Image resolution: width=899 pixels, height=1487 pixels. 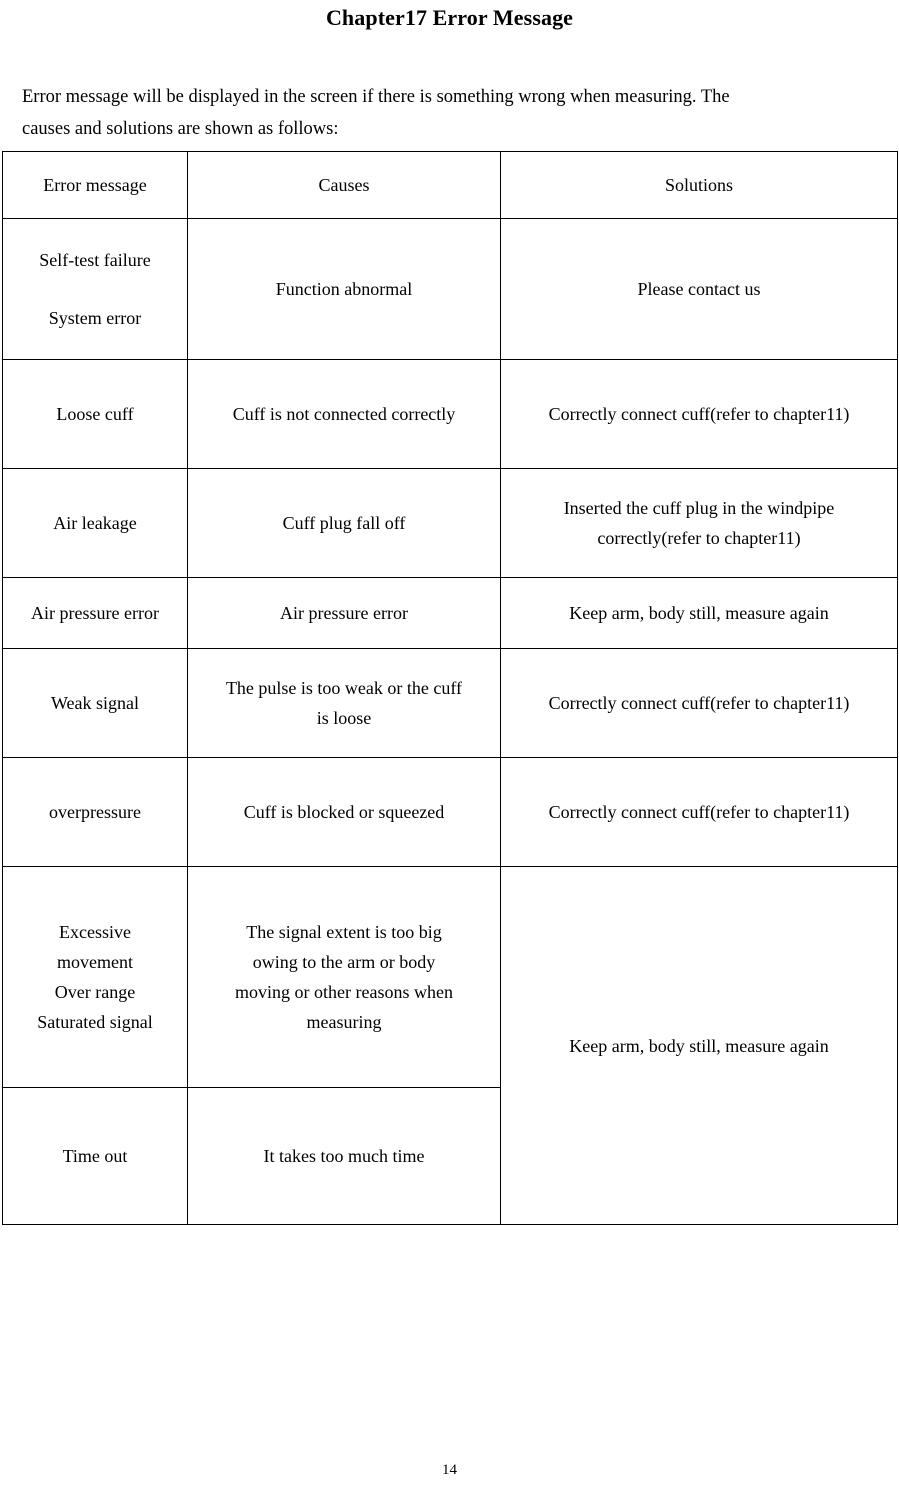 What do you see at coordinates (344, 185) in the screenshot?
I see `column-header-causes: Causes` at bounding box center [344, 185].